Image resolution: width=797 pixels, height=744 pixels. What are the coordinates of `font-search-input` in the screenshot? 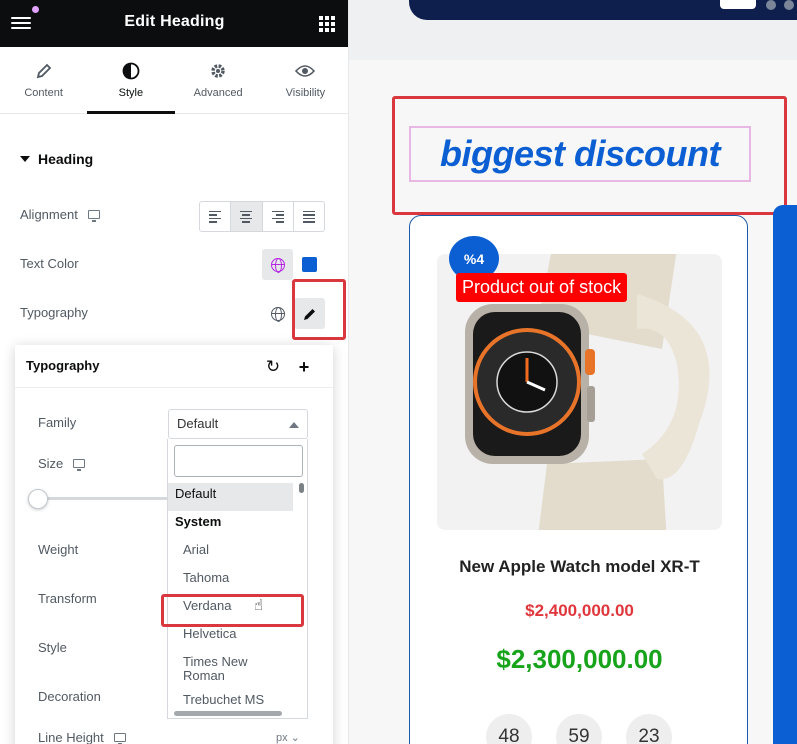 It's located at (238, 461).